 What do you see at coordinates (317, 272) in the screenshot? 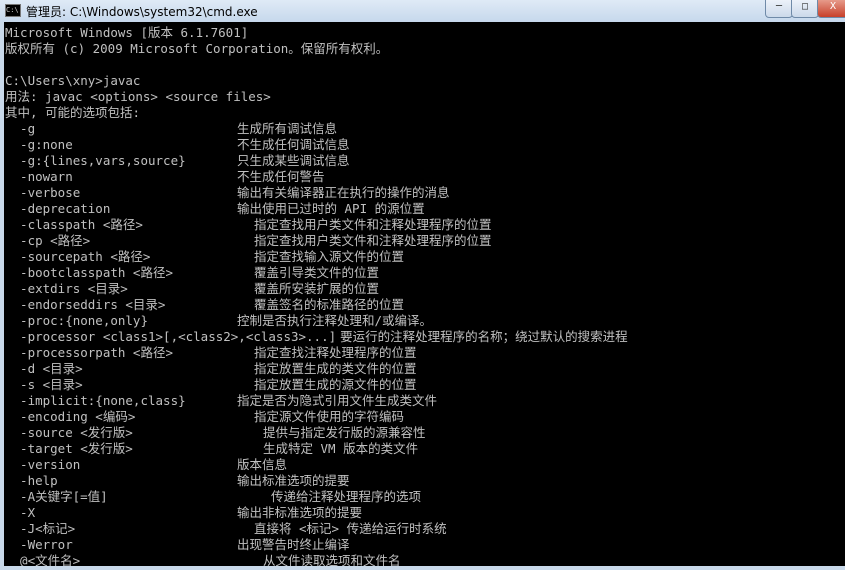
I see `option-description: 覆盖引导类文件的位置` at bounding box center [317, 272].